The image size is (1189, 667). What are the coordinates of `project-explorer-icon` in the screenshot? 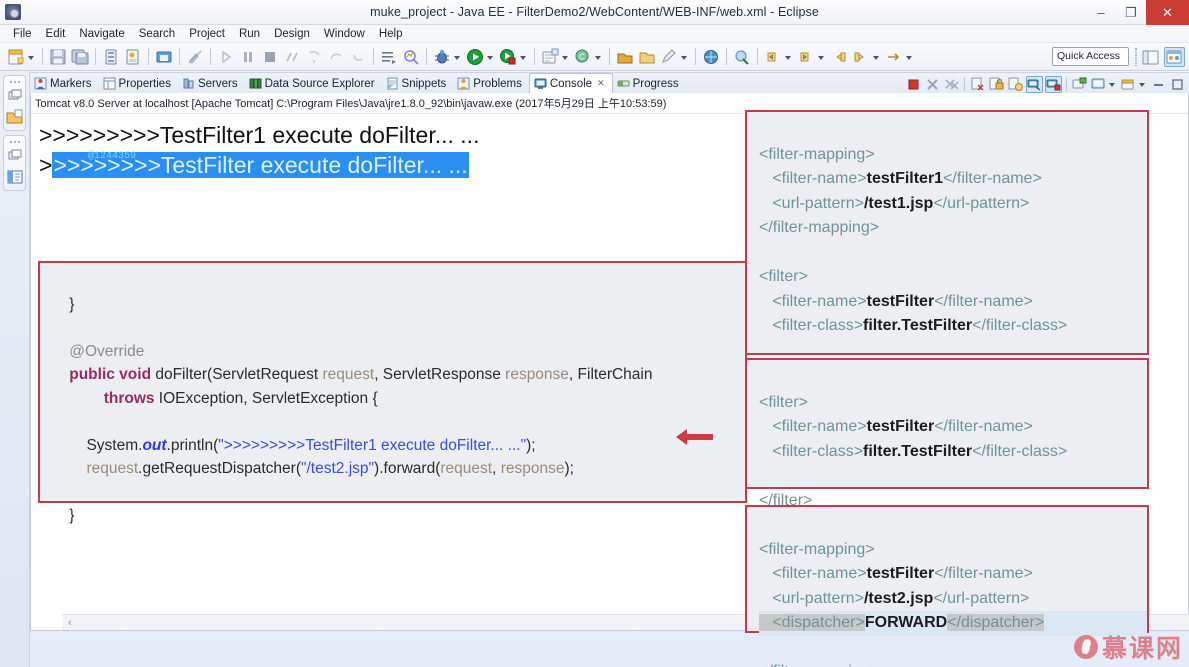 It's located at (15, 117).